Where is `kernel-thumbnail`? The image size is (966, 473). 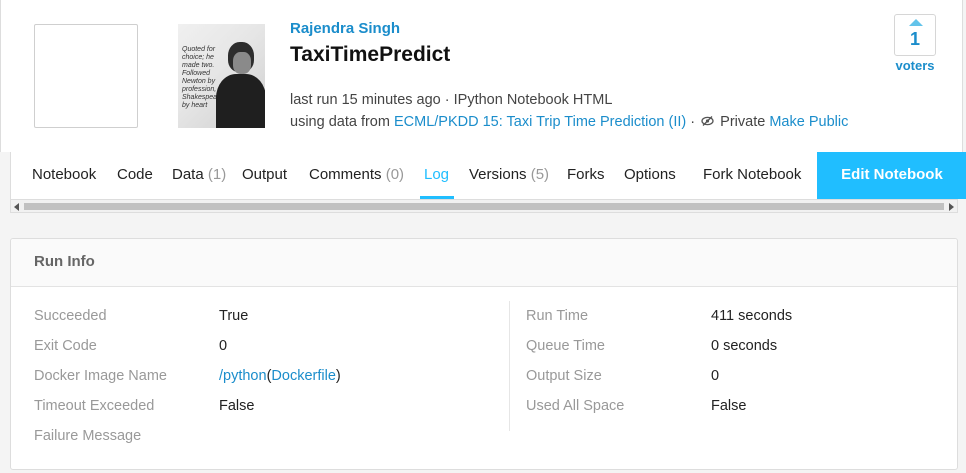 kernel-thumbnail is located at coordinates (86, 76).